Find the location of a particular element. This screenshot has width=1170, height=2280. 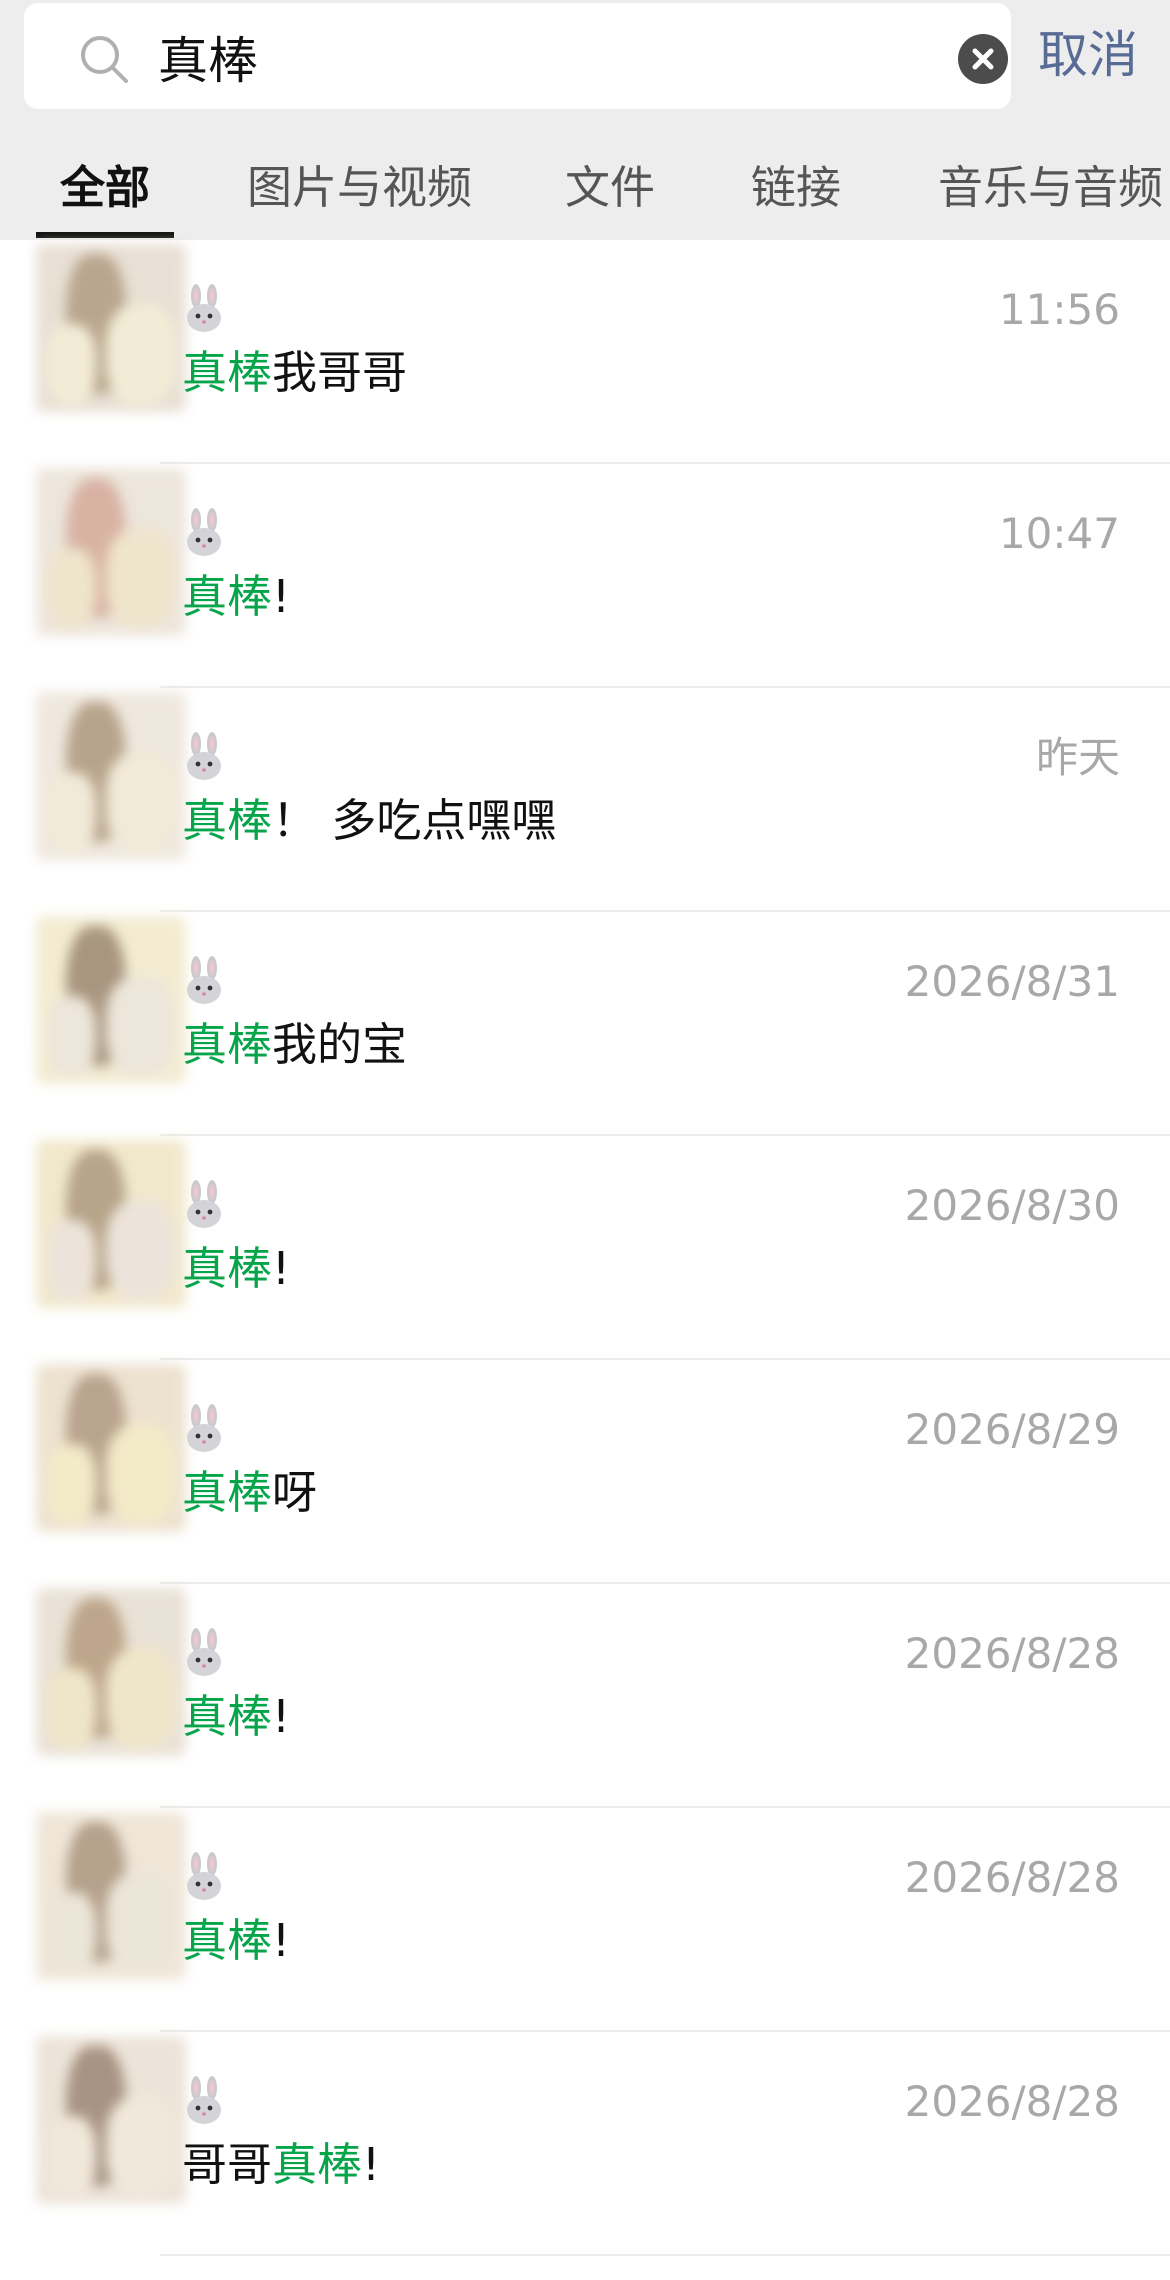

result-message: 哥哥真棒! is located at coordinates (281, 2165).